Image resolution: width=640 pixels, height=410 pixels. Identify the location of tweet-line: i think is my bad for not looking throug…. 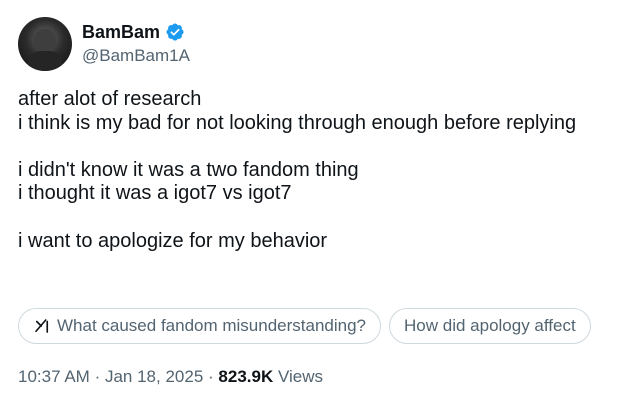
(297, 122).